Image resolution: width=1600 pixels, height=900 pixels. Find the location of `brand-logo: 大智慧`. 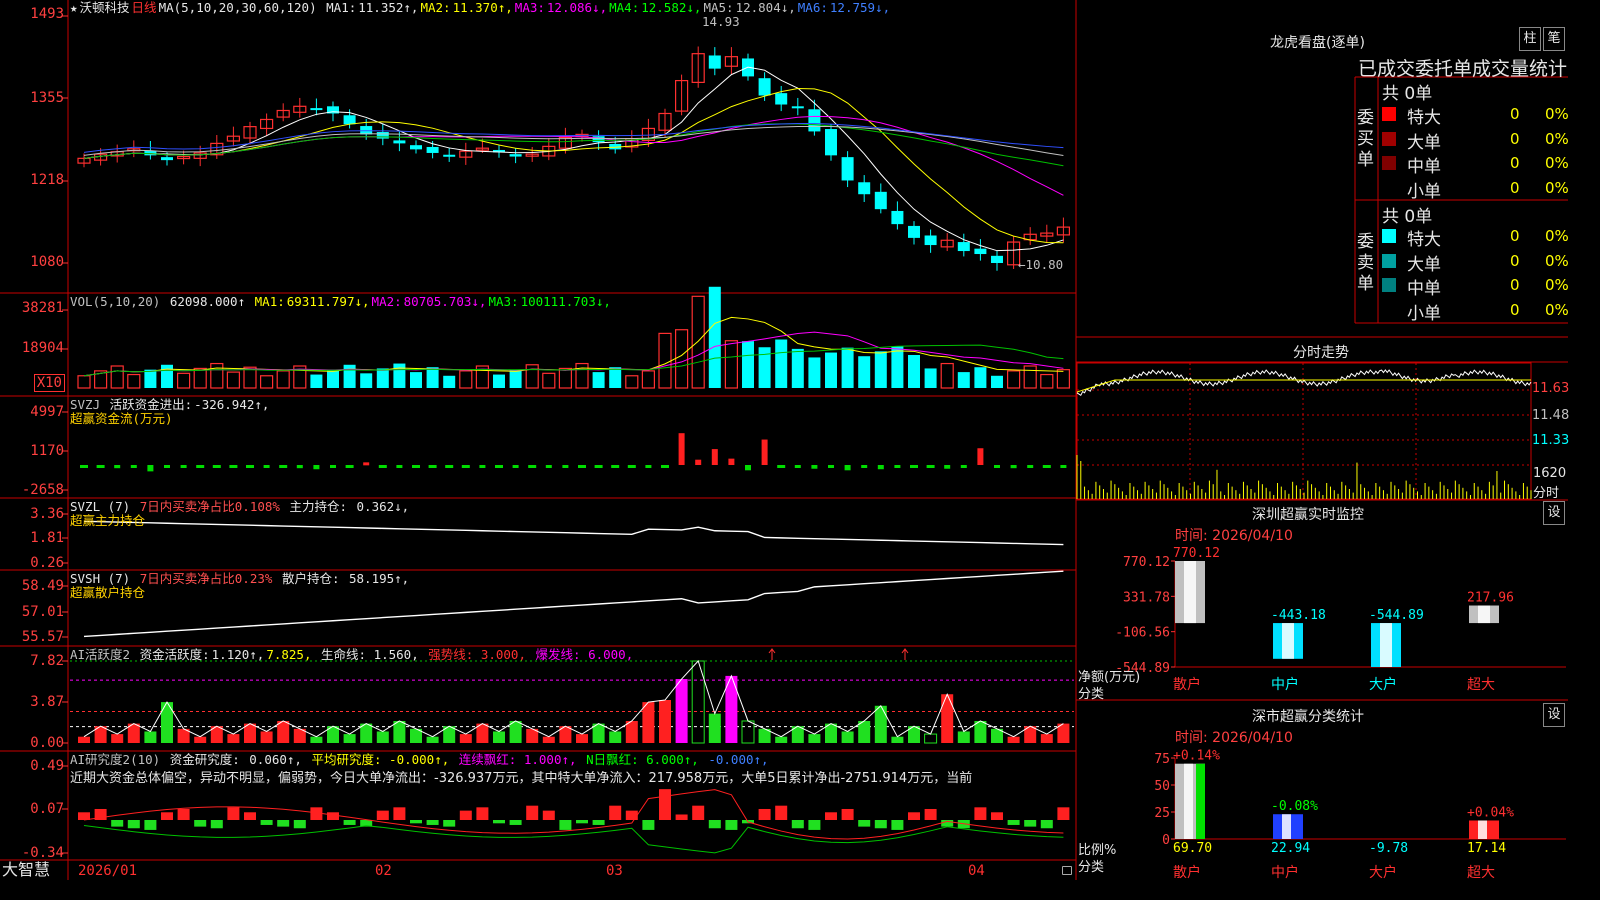

brand-logo: 大智慧 is located at coordinates (26, 870).